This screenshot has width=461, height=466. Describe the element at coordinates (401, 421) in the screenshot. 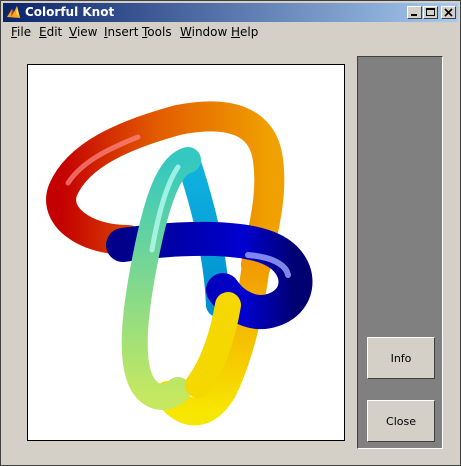

I see `close-button: Close` at that location.